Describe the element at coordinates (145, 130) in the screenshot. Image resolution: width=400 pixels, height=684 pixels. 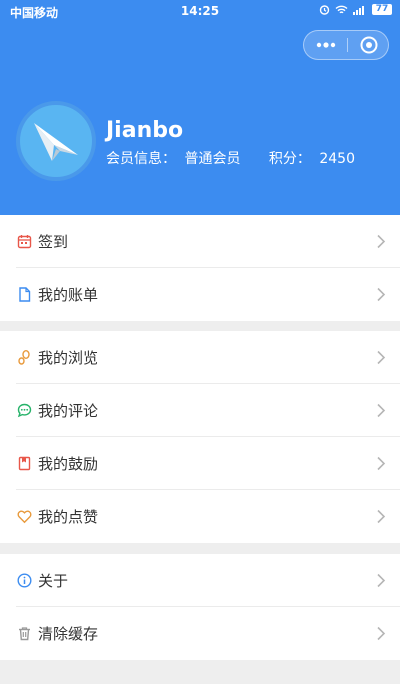
I see `username: Jianbo` at that location.